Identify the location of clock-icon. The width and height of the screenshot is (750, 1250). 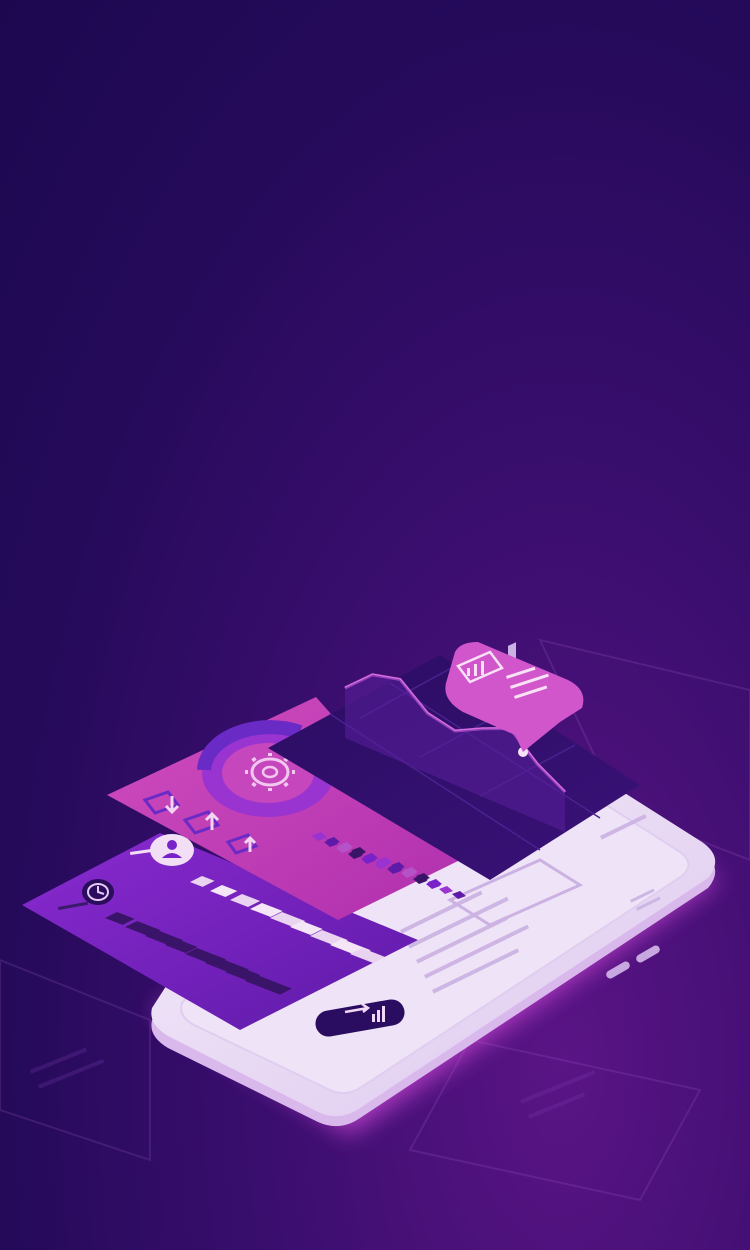
(98, 892).